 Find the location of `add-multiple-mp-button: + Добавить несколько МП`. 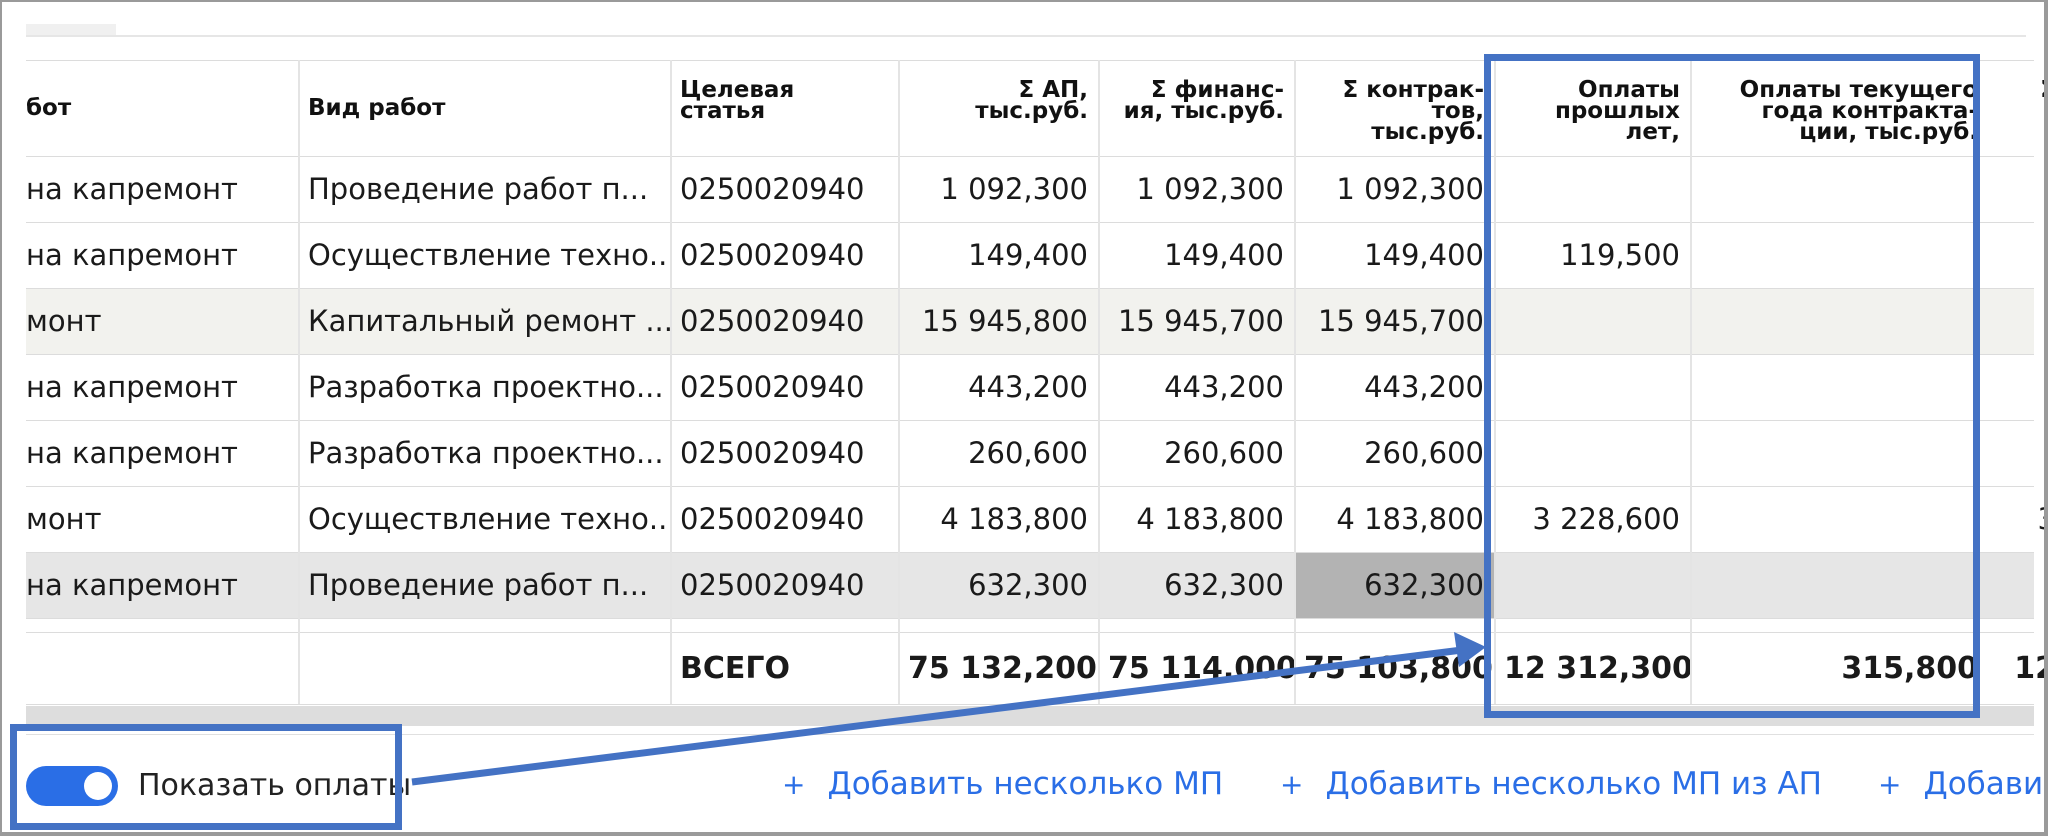

add-multiple-mp-button: + Добавить несколько МП is located at coordinates (1002, 784).